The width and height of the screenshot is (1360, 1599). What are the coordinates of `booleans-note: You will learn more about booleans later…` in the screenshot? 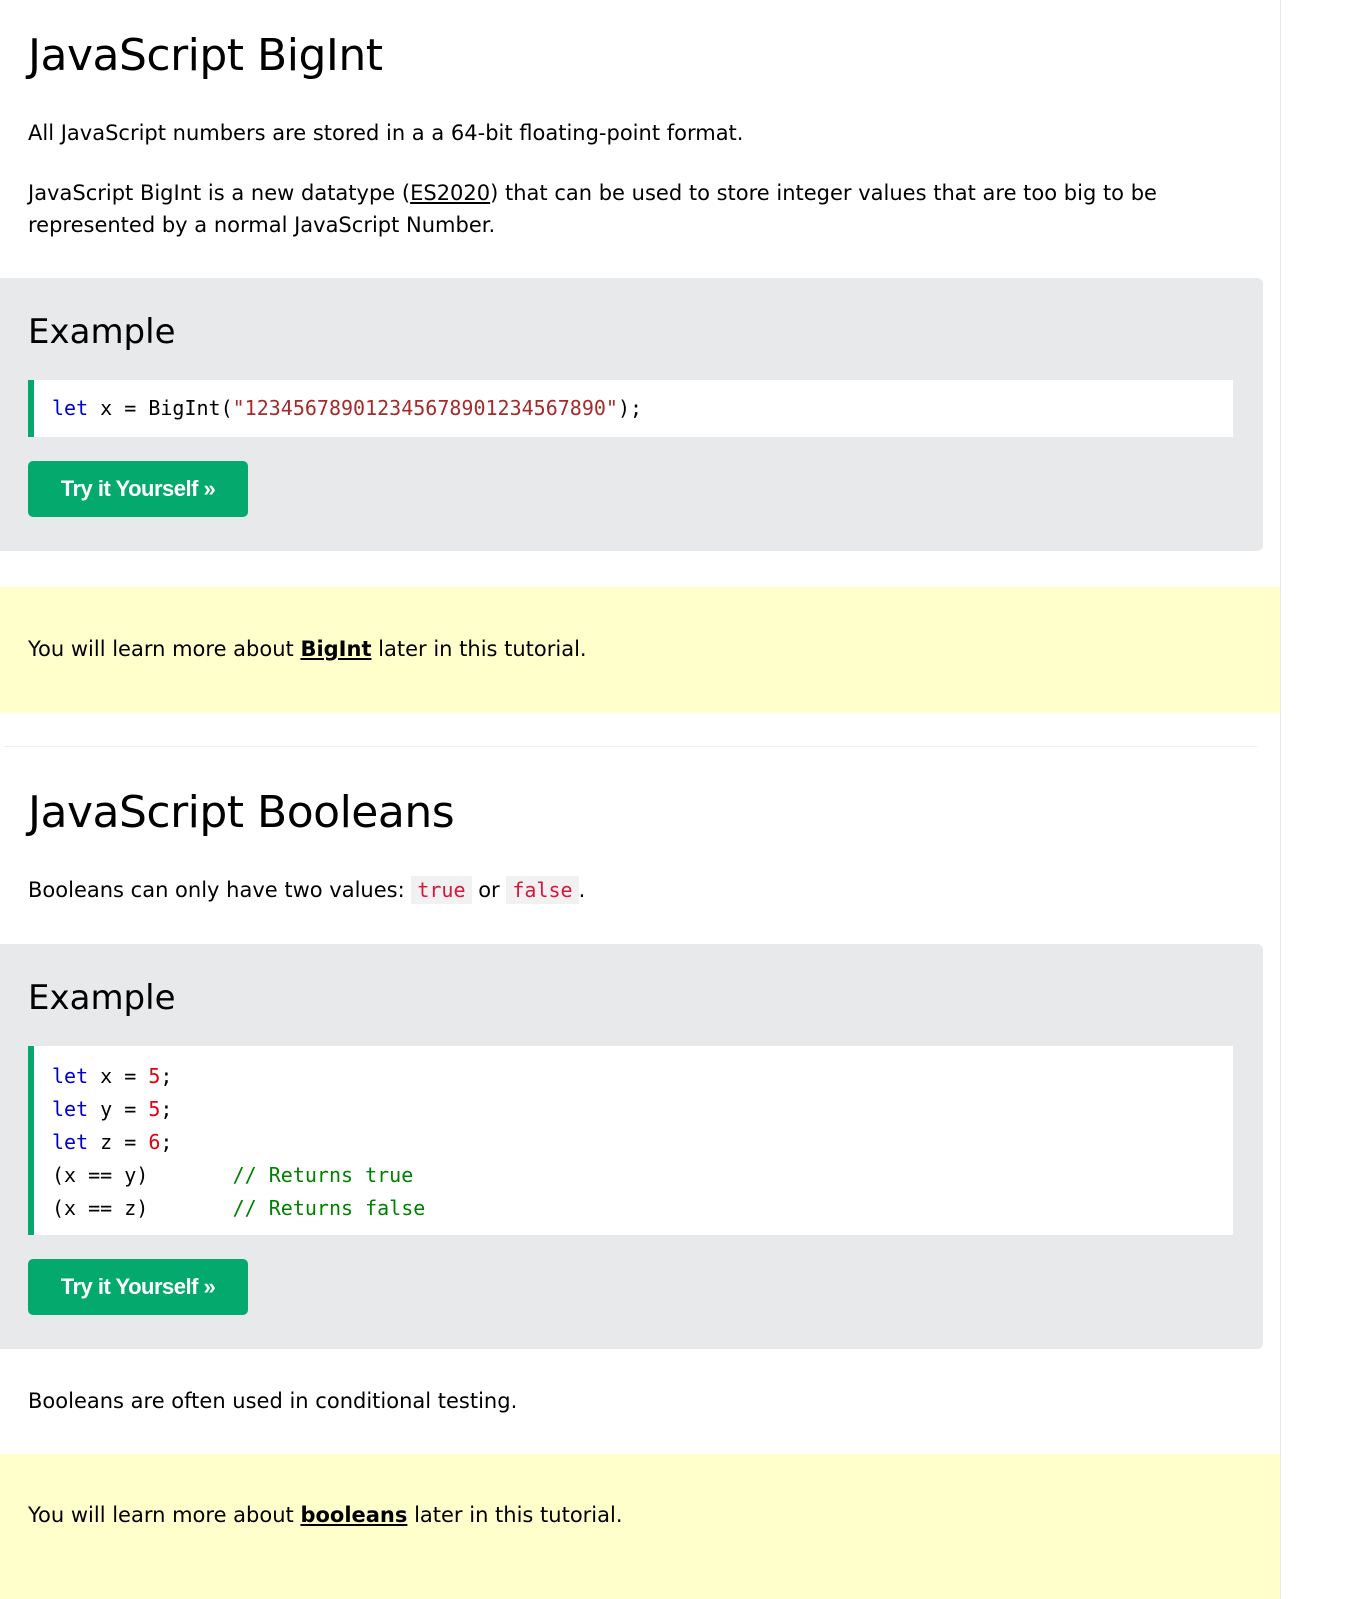 It's located at (640, 1526).